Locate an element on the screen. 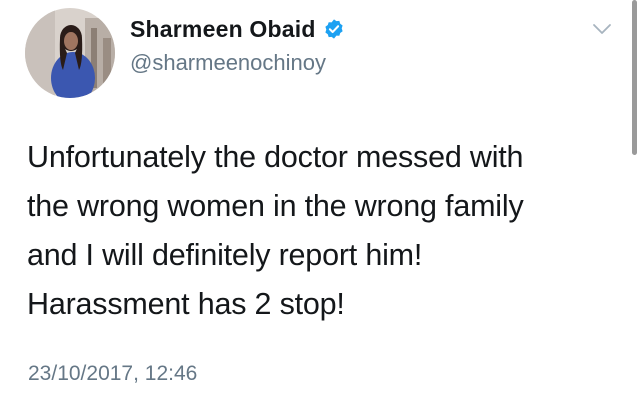 The width and height of the screenshot is (640, 410). chevron-down-icon is located at coordinates (602, 29).